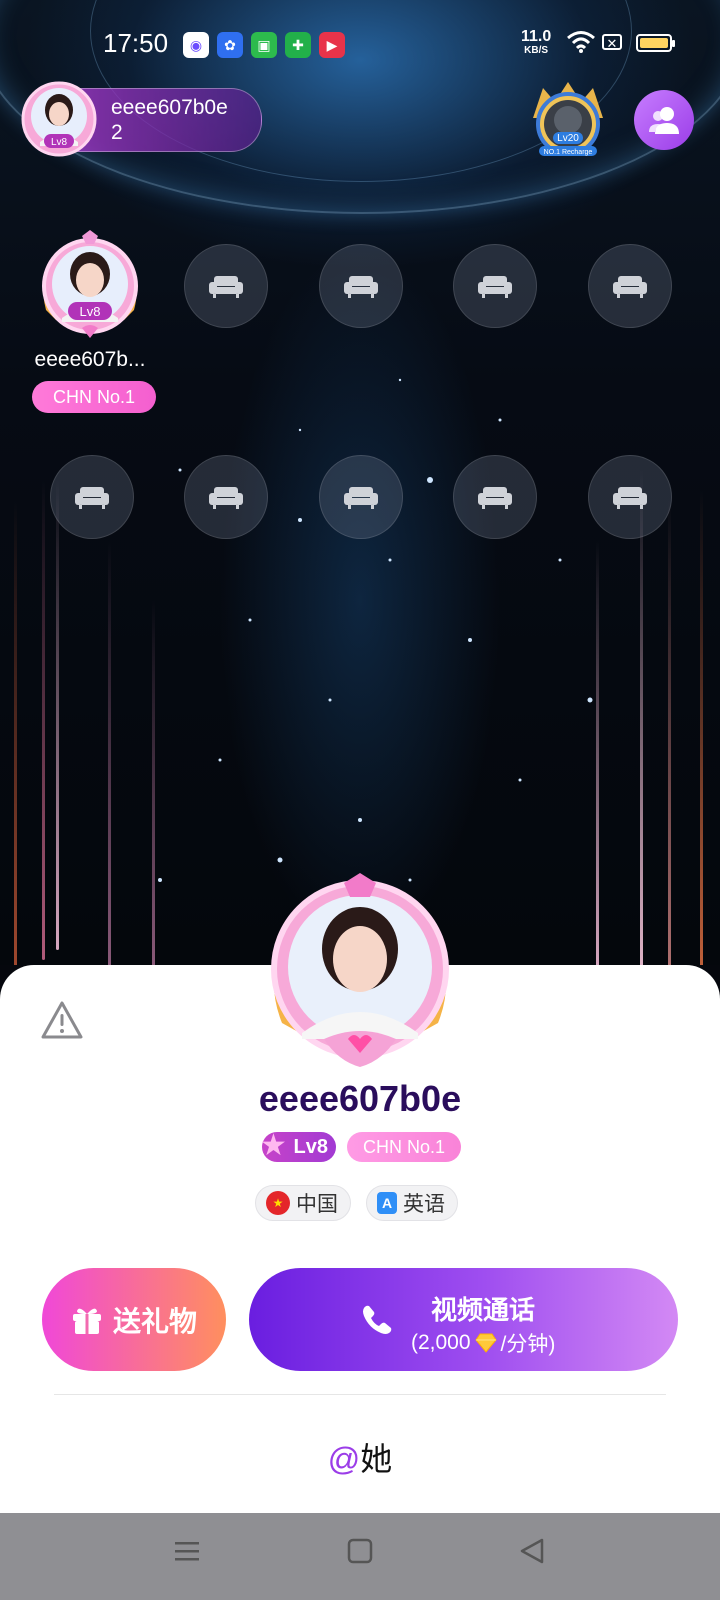 The height and width of the screenshot is (1600, 720). I want to click on profile-name: eeee607b0e, so click(360, 1098).